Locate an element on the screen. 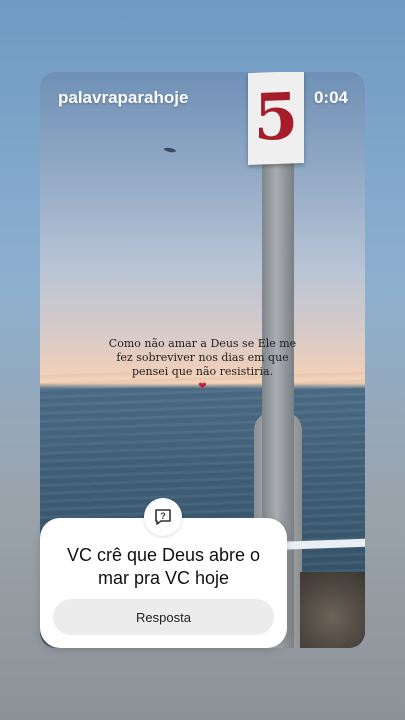 The image size is (405, 720). bird-silhouette is located at coordinates (170, 150).